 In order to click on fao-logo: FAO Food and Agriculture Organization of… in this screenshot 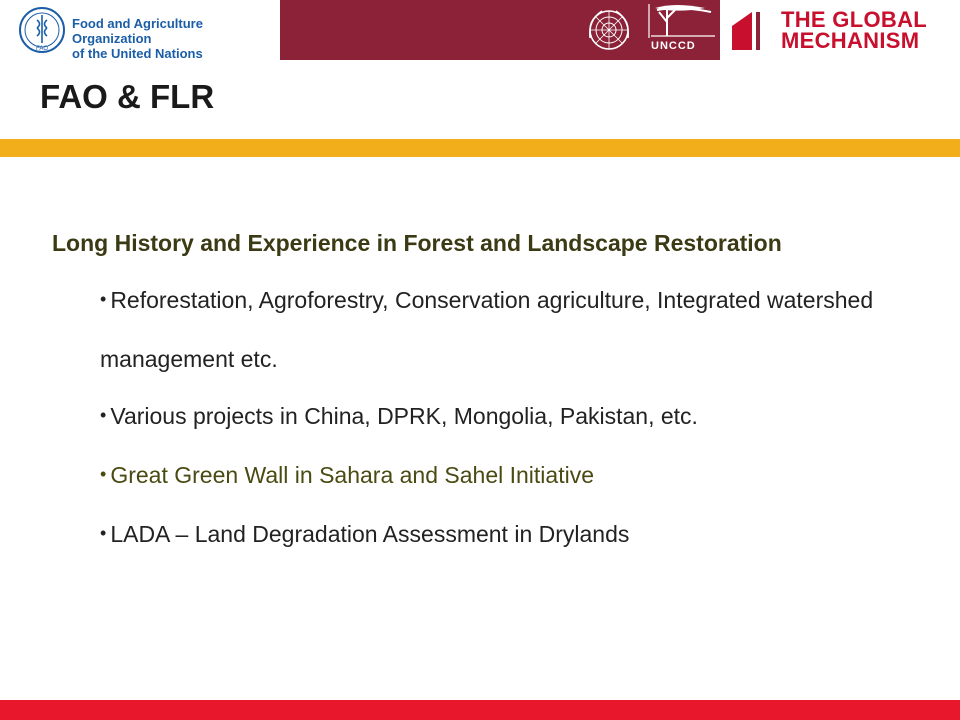, I will do `click(140, 30)`.